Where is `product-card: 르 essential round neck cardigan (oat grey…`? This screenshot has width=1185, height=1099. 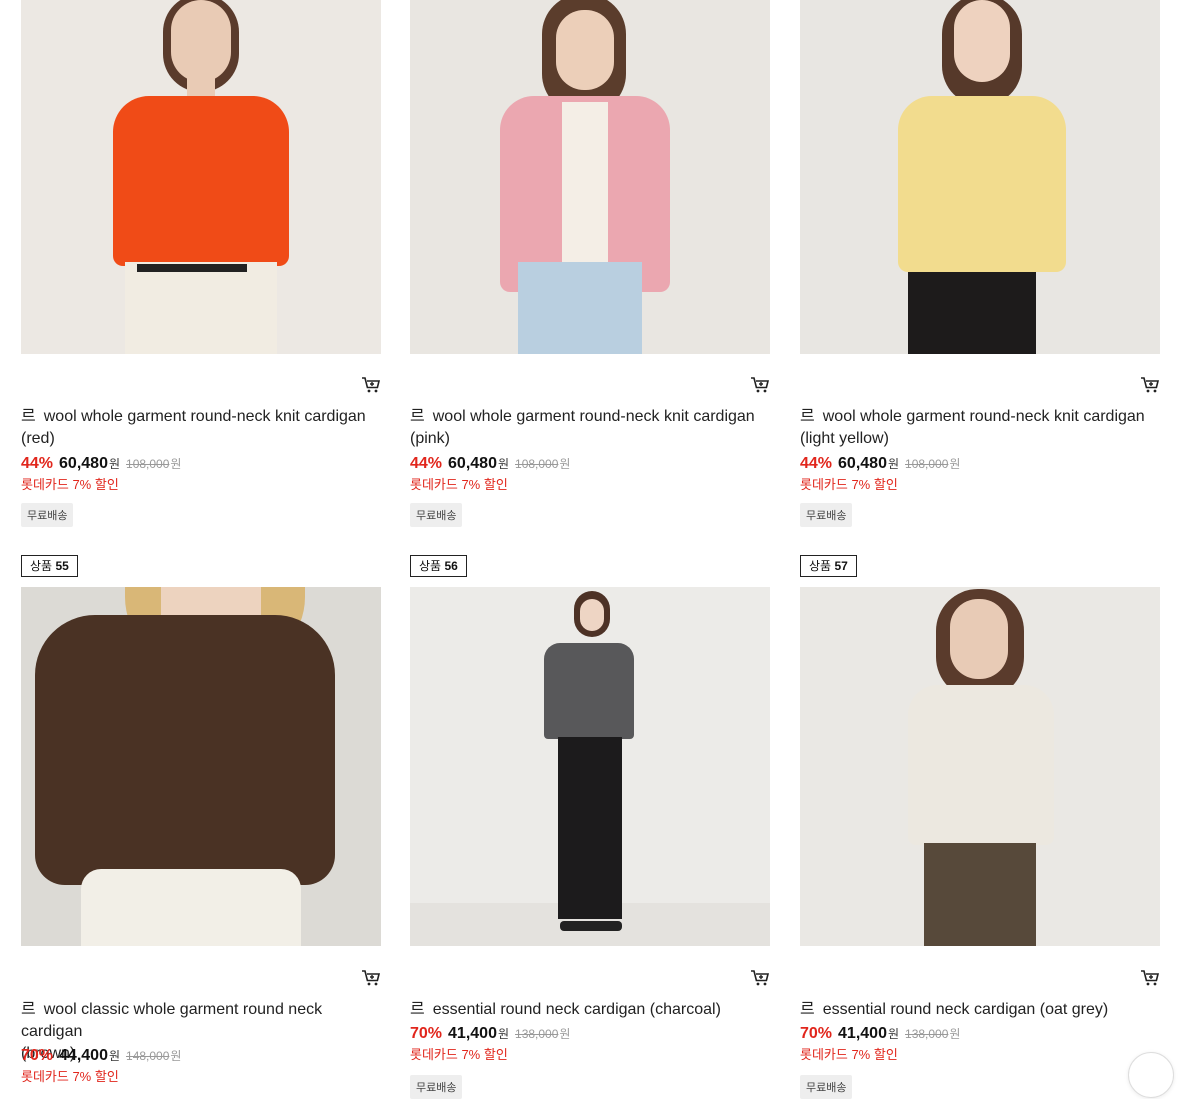
product-card: 르 essential round neck cardigan (oat grey… is located at coordinates (987, 843).